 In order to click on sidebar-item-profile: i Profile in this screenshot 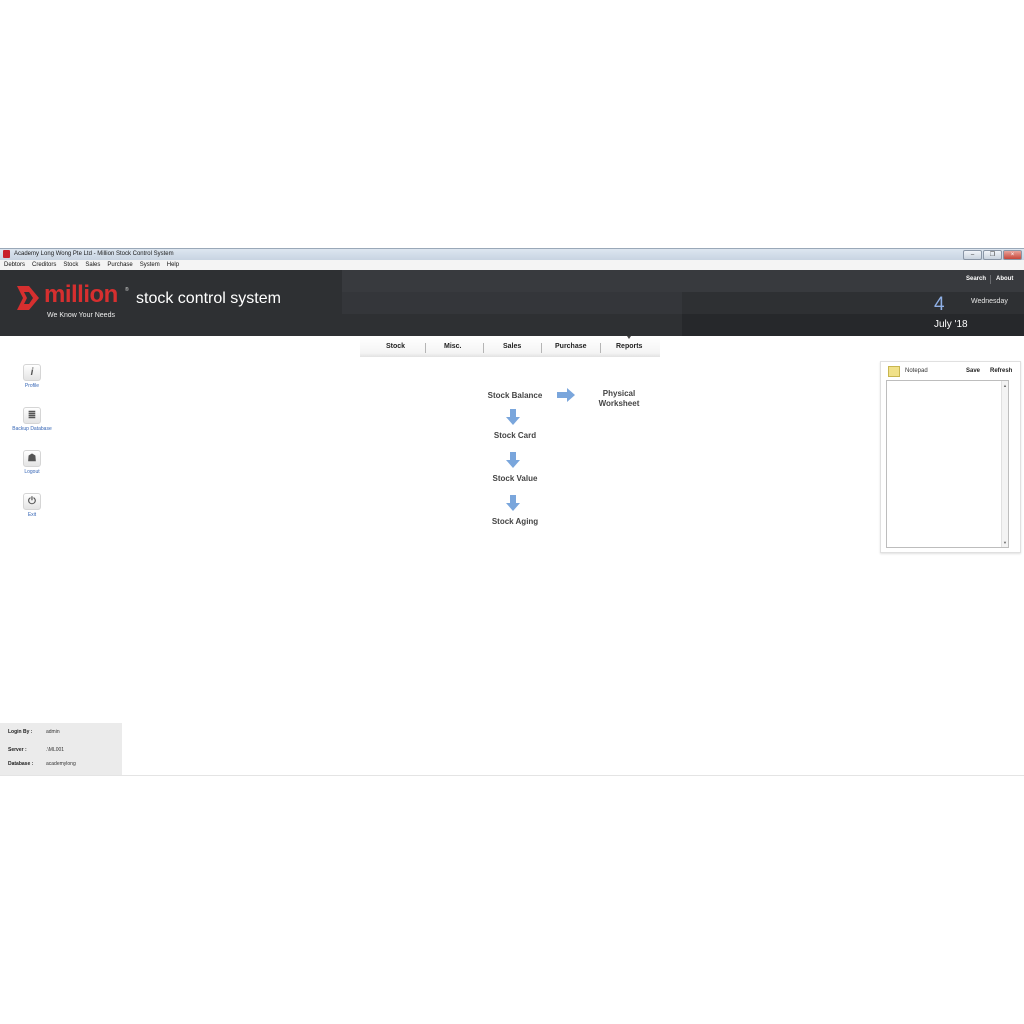, I will do `click(32, 376)`.